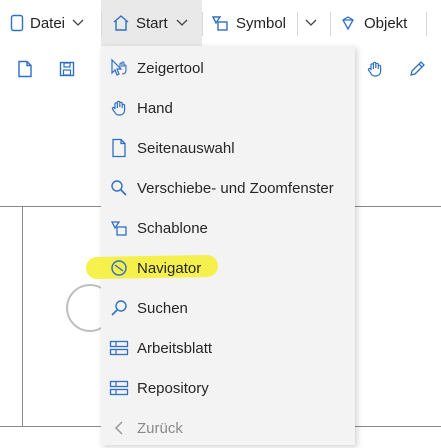 This screenshot has height=448, width=441. What do you see at coordinates (172, 228) in the screenshot?
I see `menu-item-label: Schablone` at bounding box center [172, 228].